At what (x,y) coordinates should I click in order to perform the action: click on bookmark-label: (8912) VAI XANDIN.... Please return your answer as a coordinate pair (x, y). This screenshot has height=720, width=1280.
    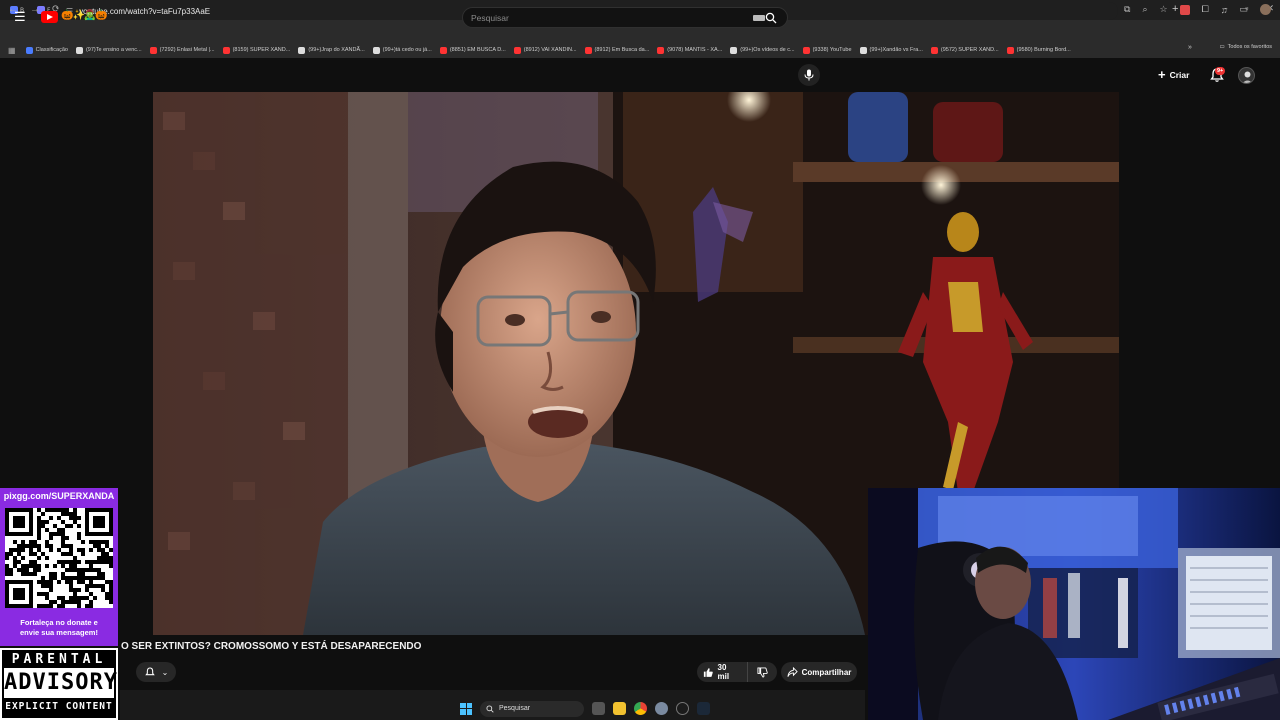
    Looking at the image, I should click on (550, 50).